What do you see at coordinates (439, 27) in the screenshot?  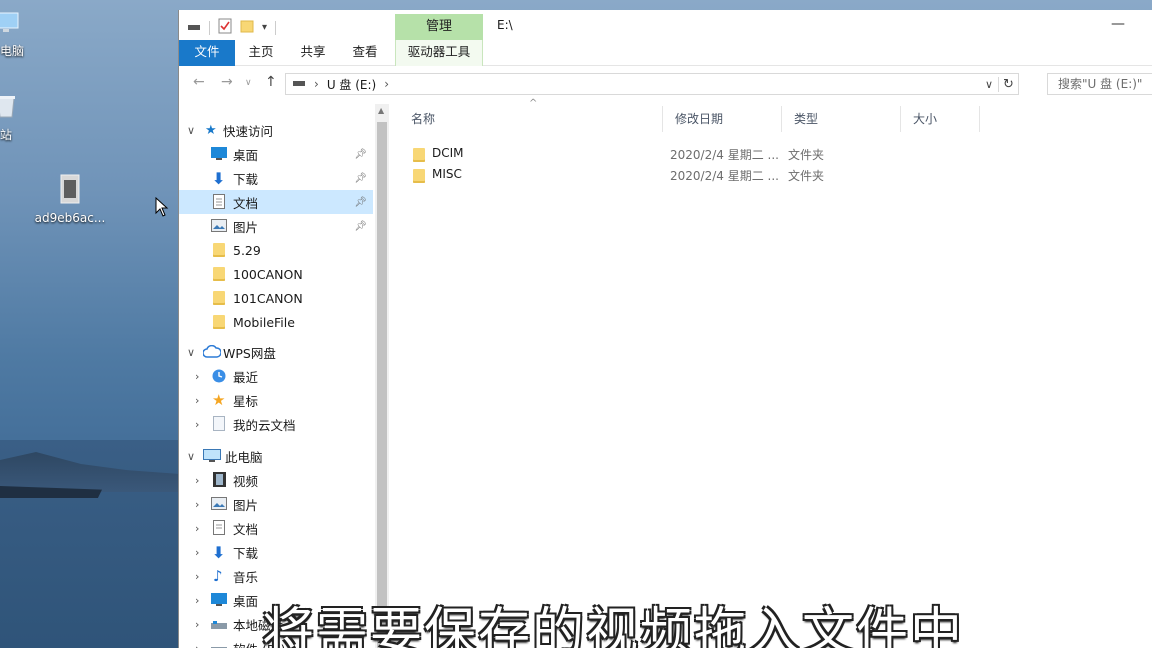 I see `tab-manage-contextual: 管理` at bounding box center [439, 27].